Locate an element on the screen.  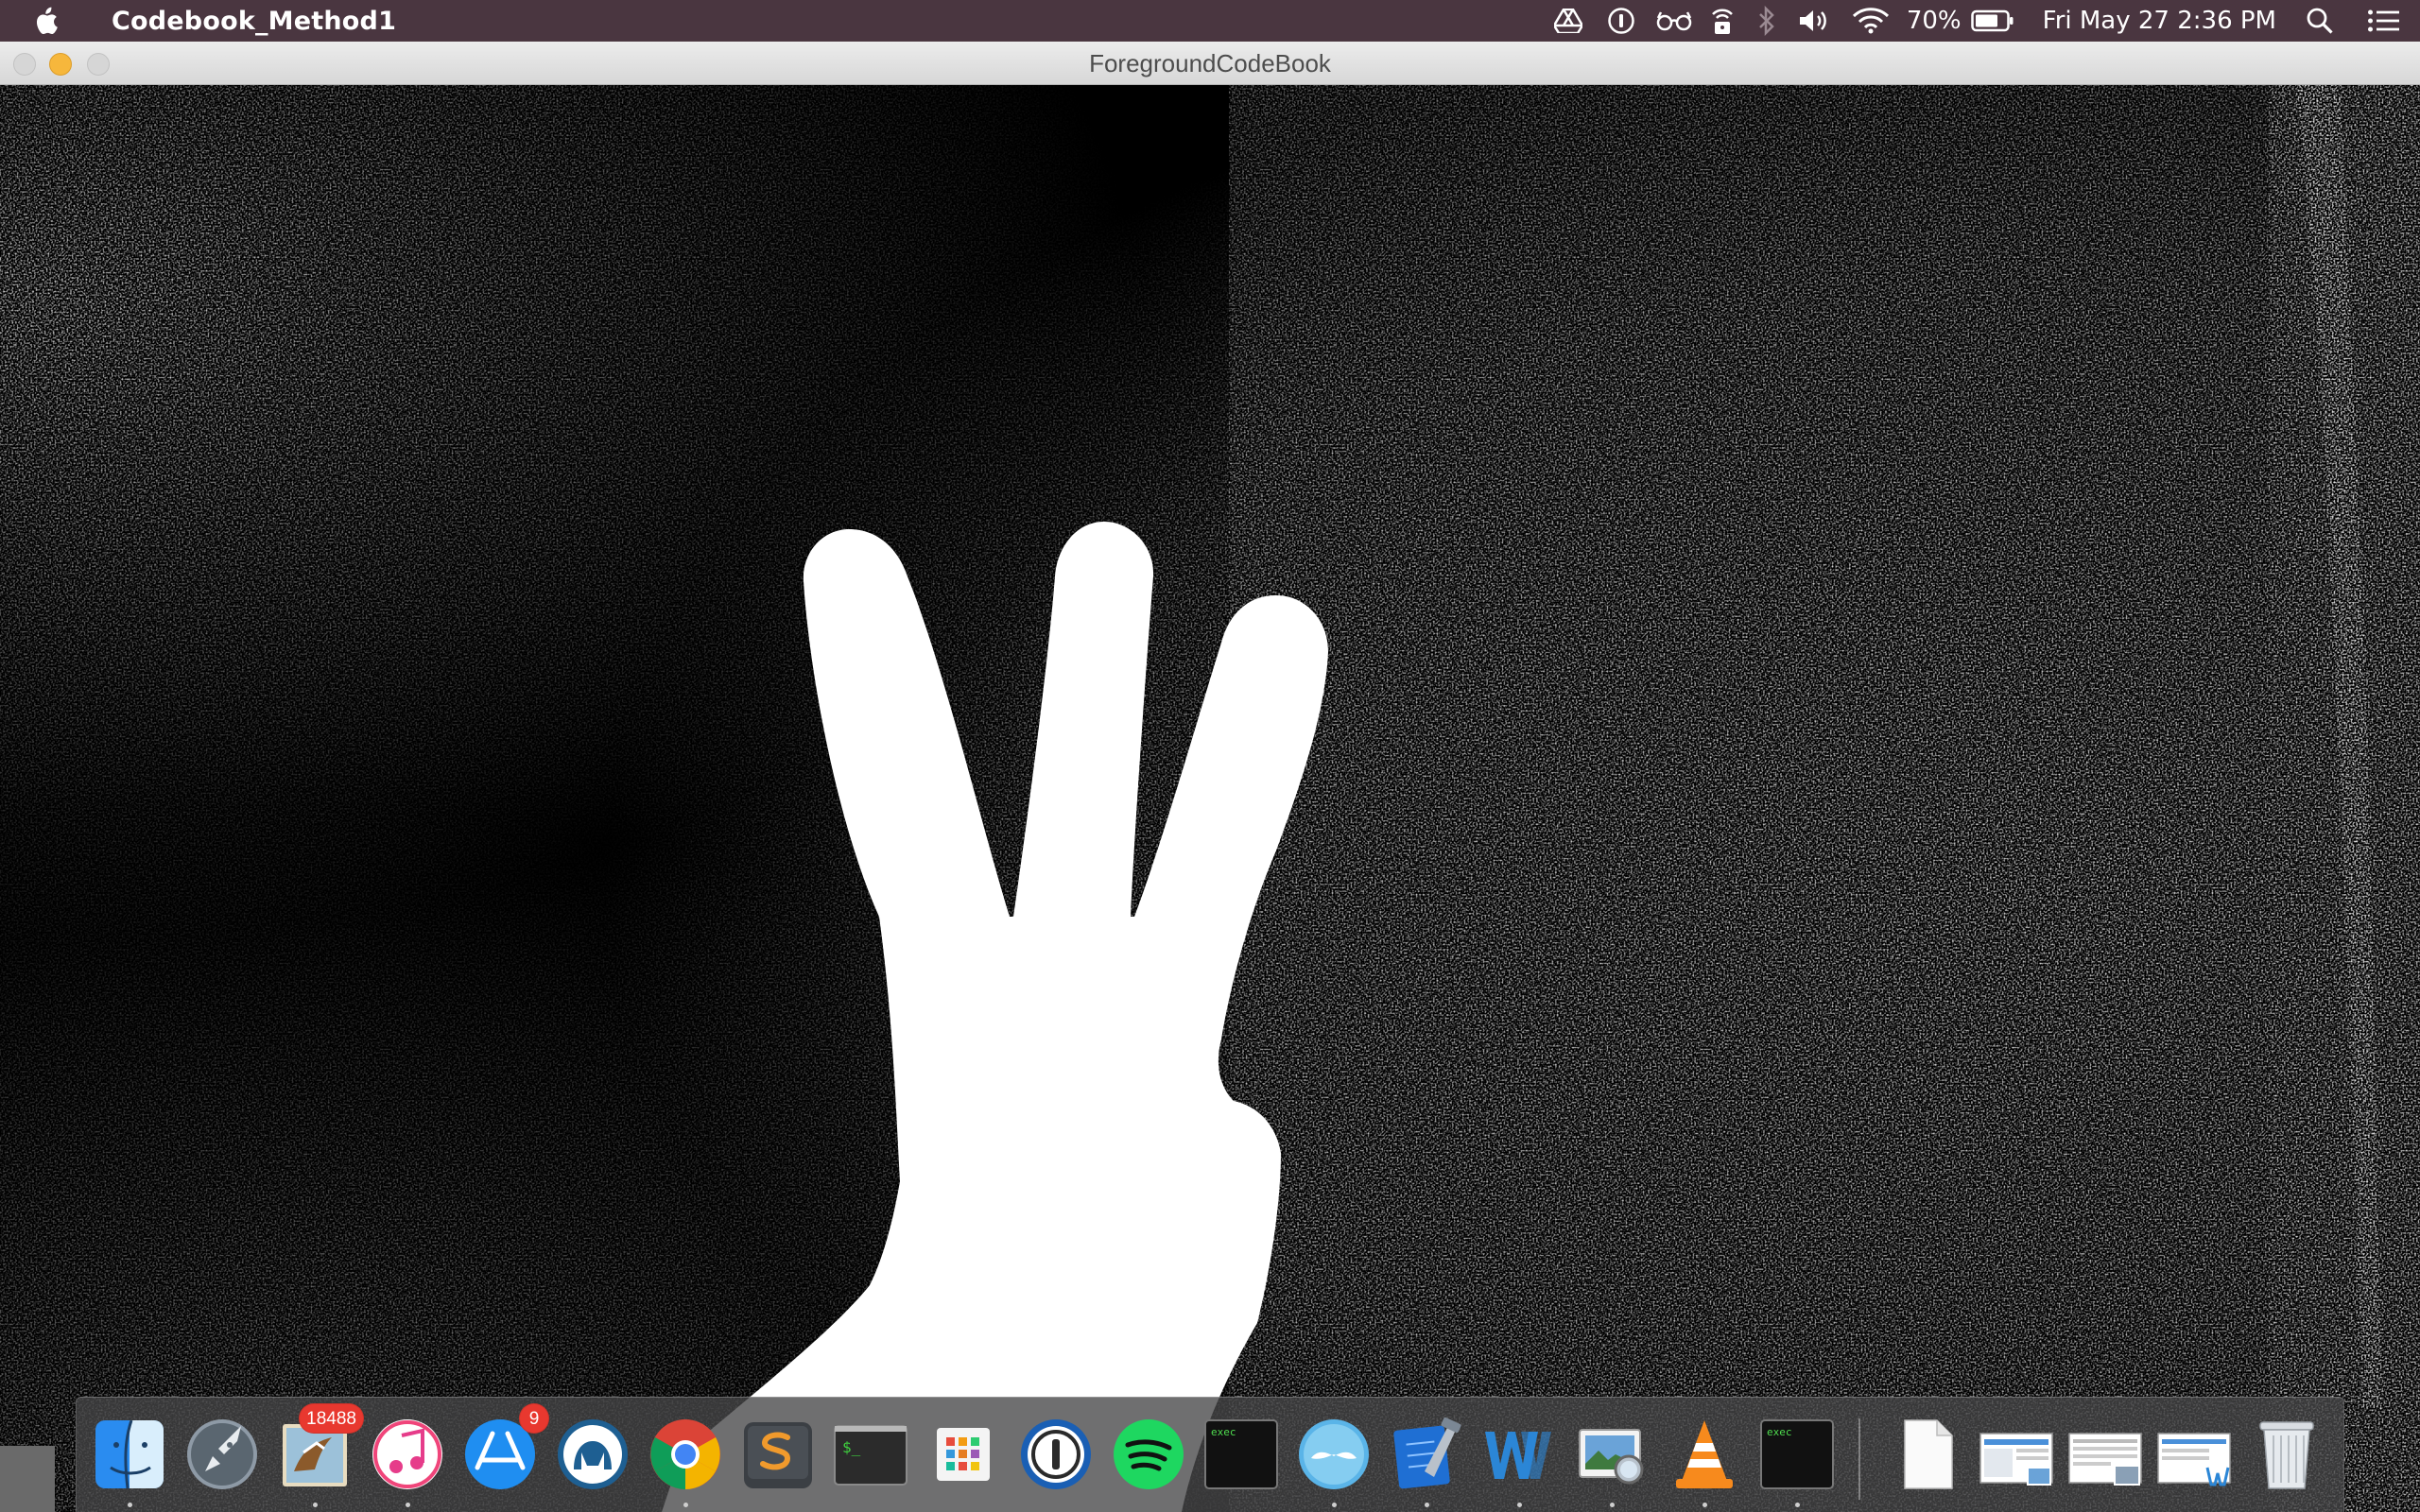
dock: 18488 9 $_ exec exec is located at coordinates (1210, 1454).